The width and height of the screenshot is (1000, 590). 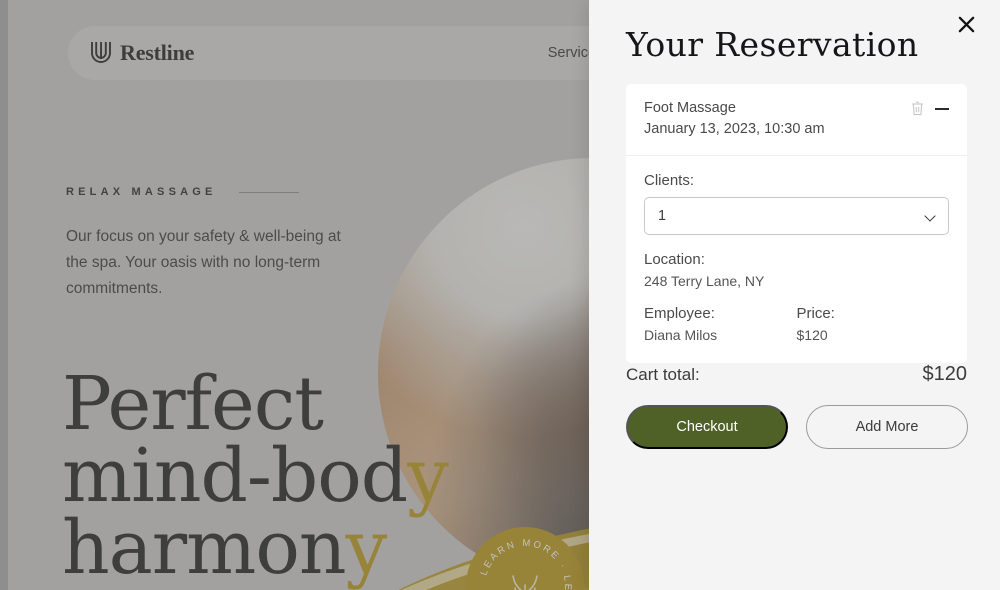 What do you see at coordinates (772, 44) in the screenshot?
I see `page-title: Your Reservation` at bounding box center [772, 44].